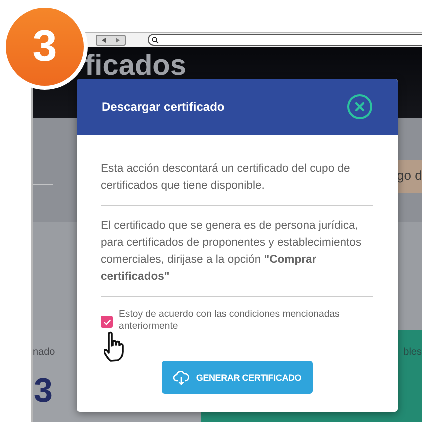 Image resolution: width=422 pixels, height=422 pixels. What do you see at coordinates (360, 107) in the screenshot?
I see `close-icon` at bounding box center [360, 107].